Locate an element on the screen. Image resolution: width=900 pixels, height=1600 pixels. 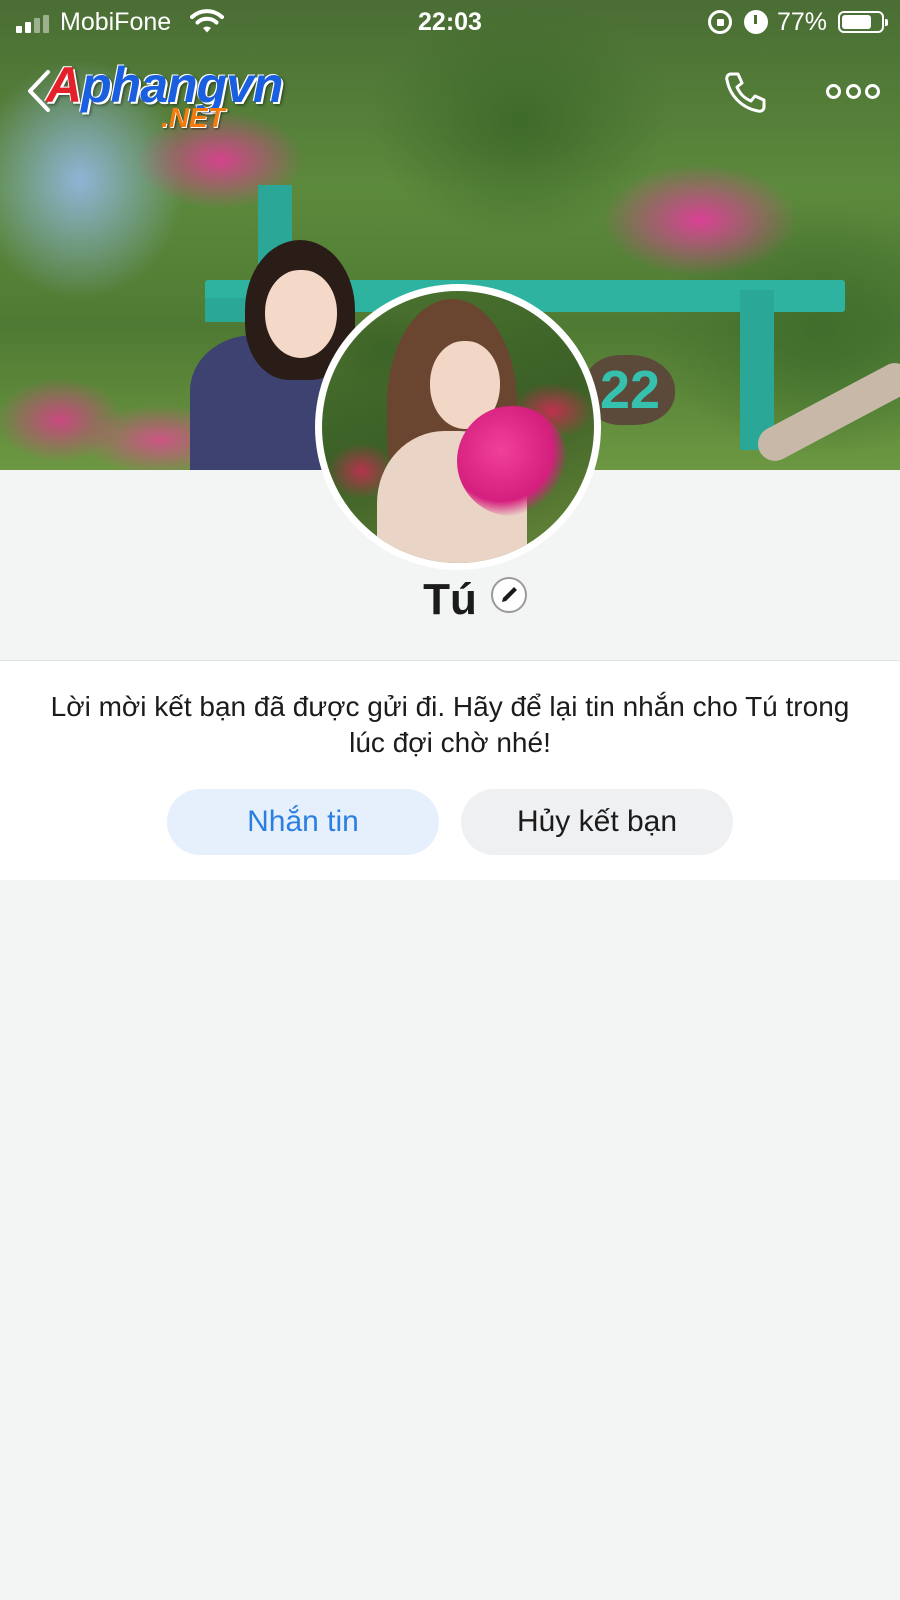
battery-percent: 77% is located at coordinates (802, 22).